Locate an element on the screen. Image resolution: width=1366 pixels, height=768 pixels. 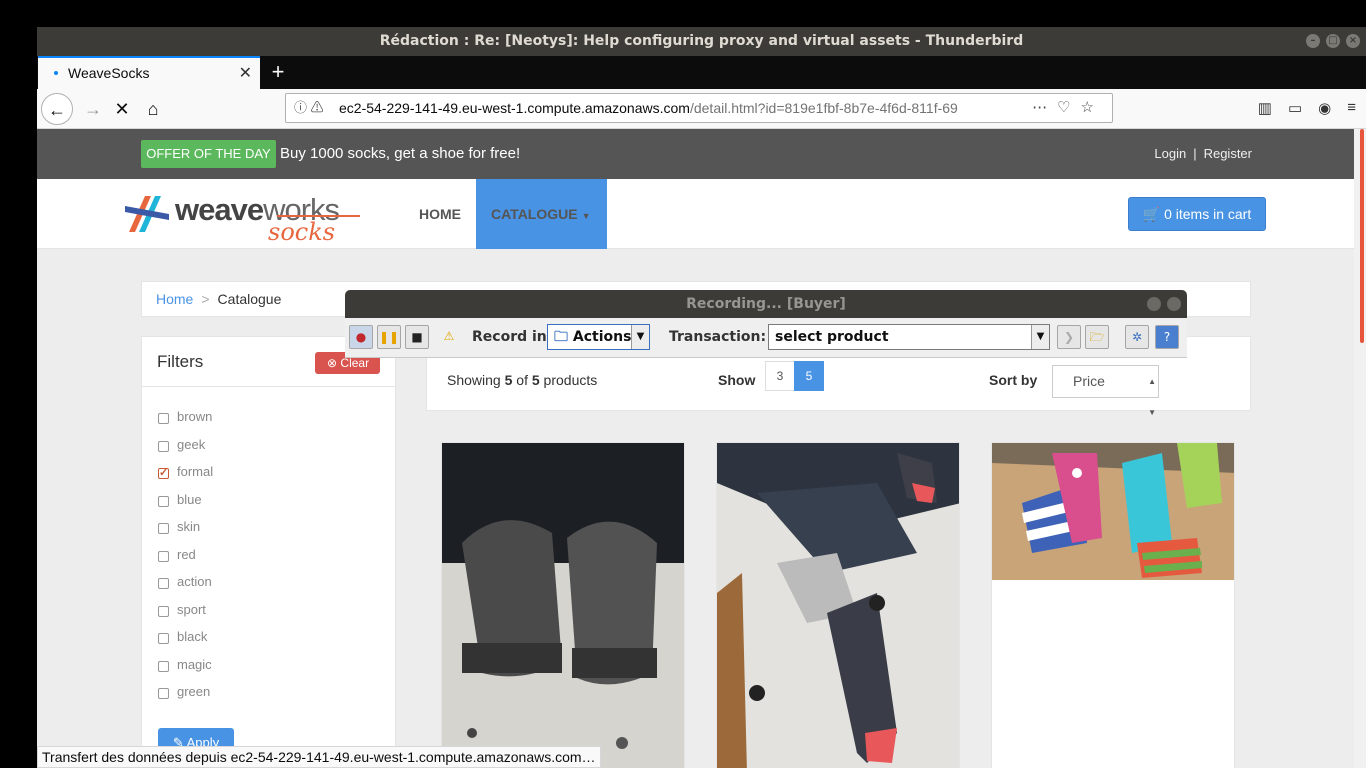
transaction-label: Transaction: is located at coordinates (718, 337).